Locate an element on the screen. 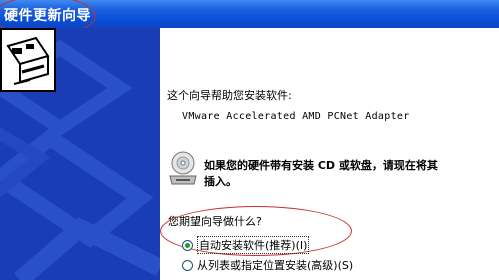 This screenshot has height=280, width=499. manual-install-label: 从列表或指定位置安装(高级)(S) is located at coordinates (275, 265).